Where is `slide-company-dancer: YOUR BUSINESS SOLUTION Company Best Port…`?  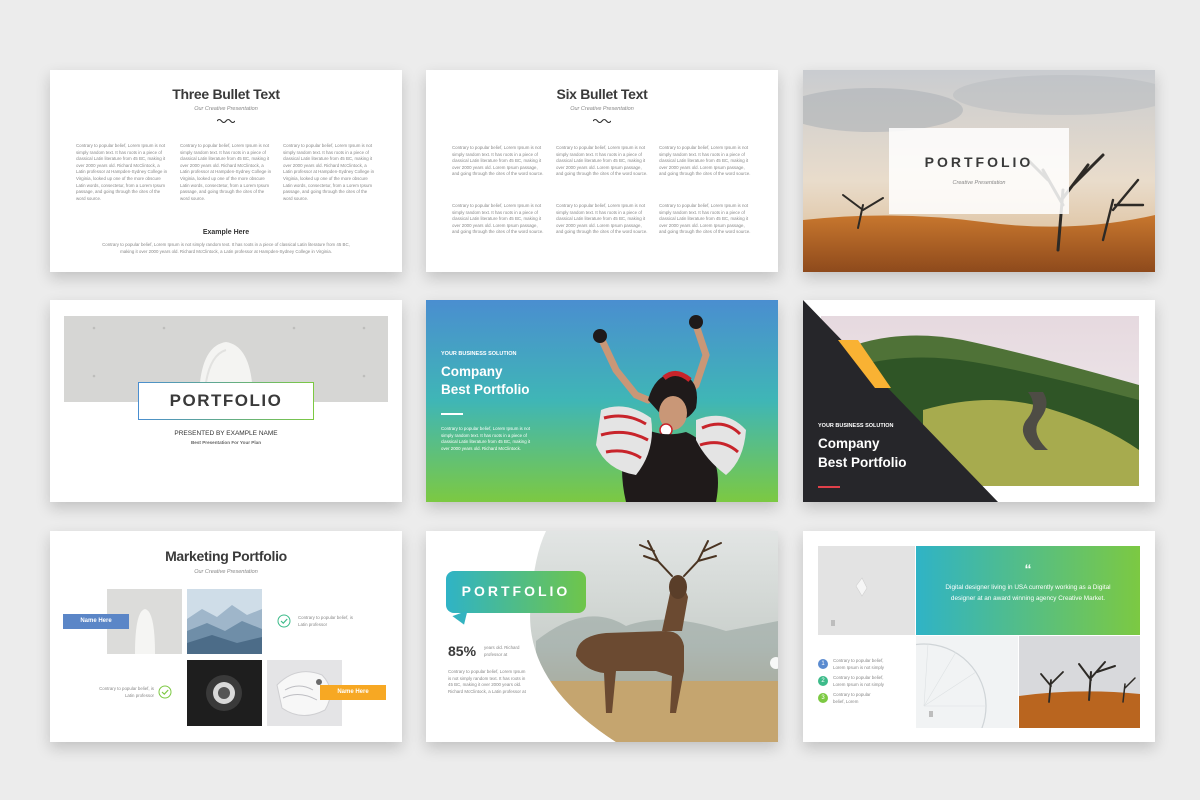
slide-company-dancer: YOUR BUSINESS SOLUTION Company Best Port… is located at coordinates (602, 401).